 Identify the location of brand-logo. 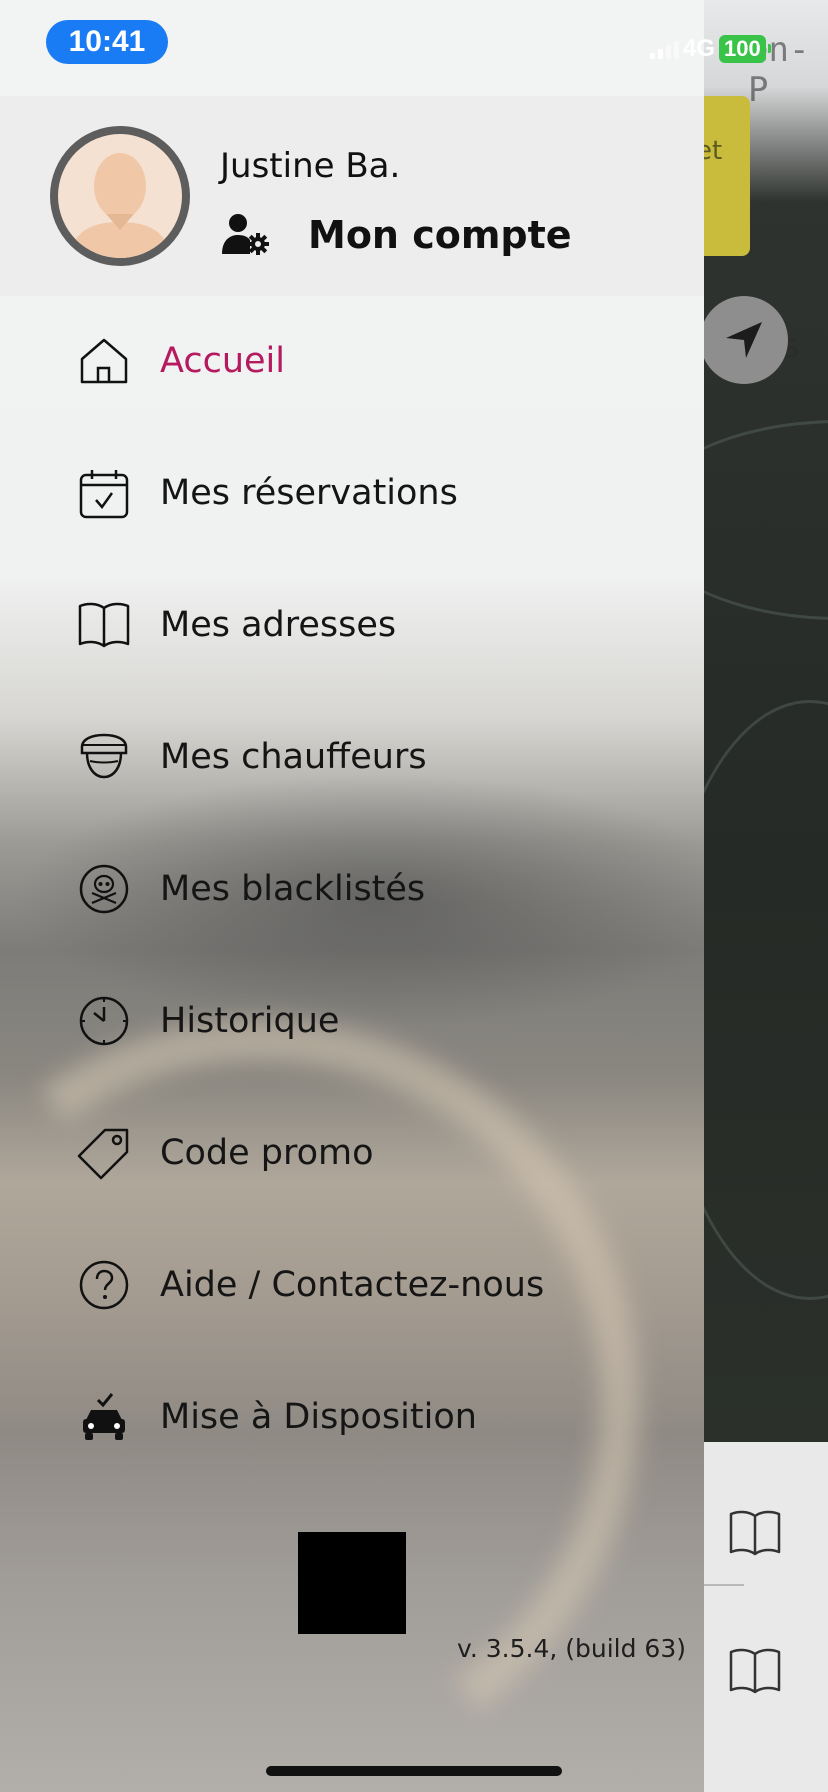
(352, 1583).